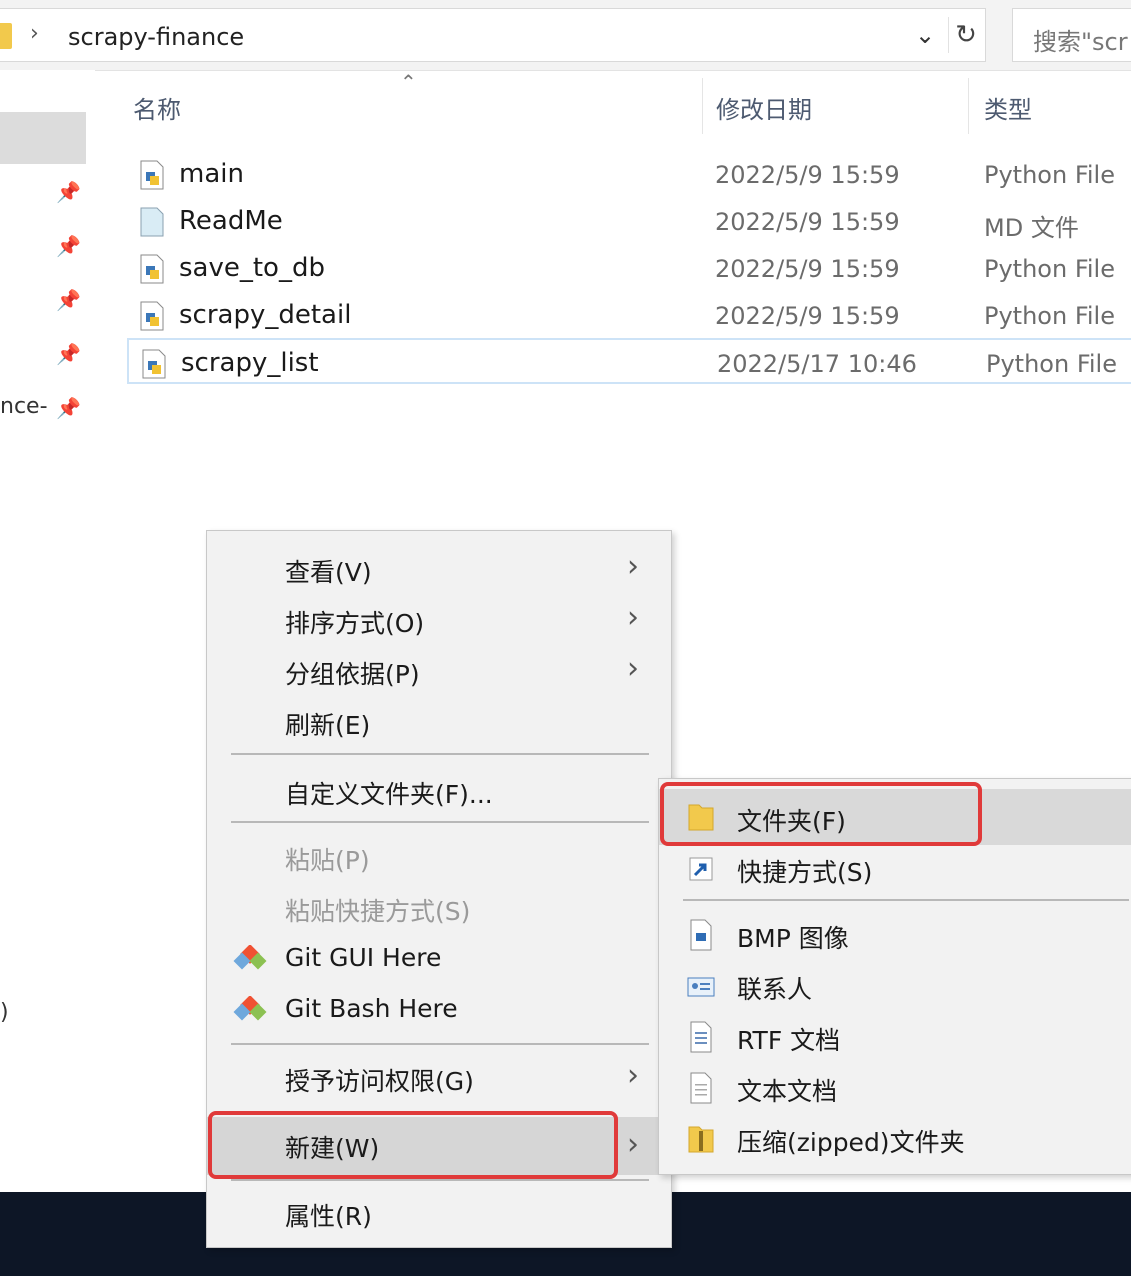  What do you see at coordinates (701, 1088) in the screenshot?
I see `text-document-icon` at bounding box center [701, 1088].